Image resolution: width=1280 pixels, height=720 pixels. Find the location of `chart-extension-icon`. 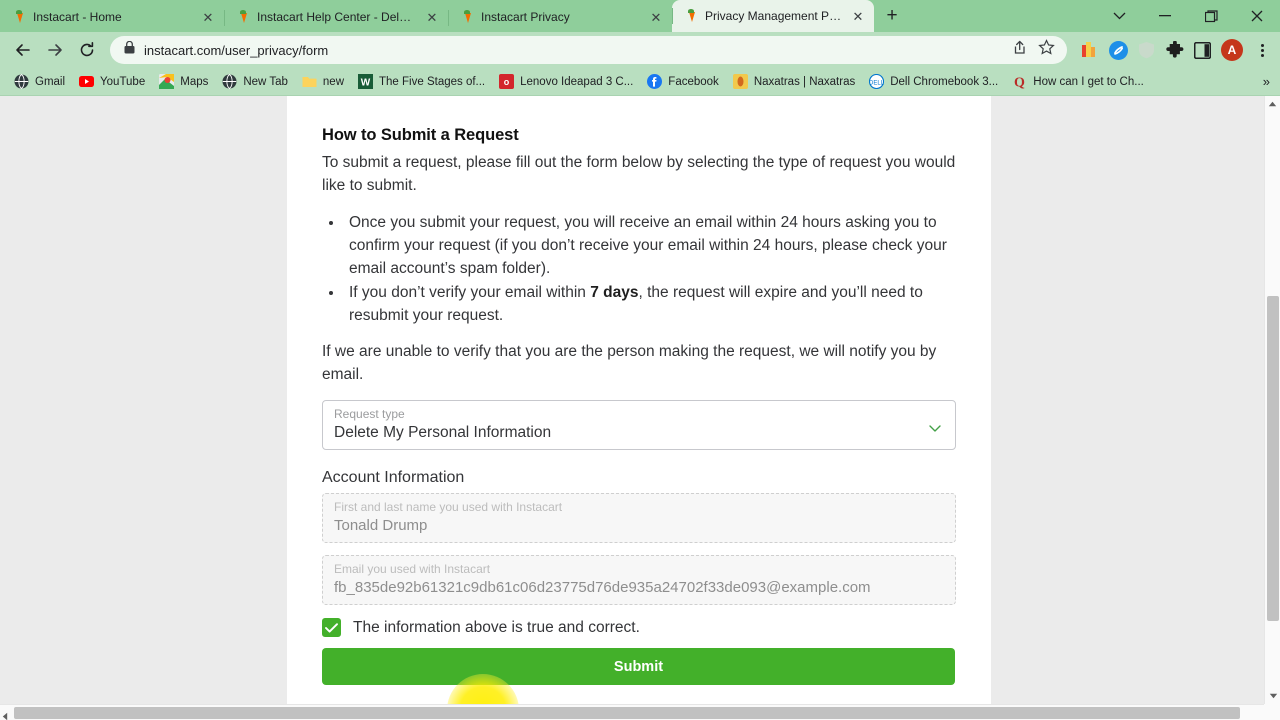

chart-extension-icon is located at coordinates (1090, 50).